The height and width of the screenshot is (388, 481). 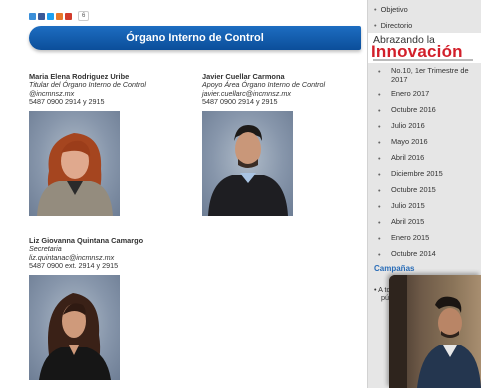 What do you see at coordinates (68, 16) in the screenshot?
I see `plus-icon` at bounding box center [68, 16].